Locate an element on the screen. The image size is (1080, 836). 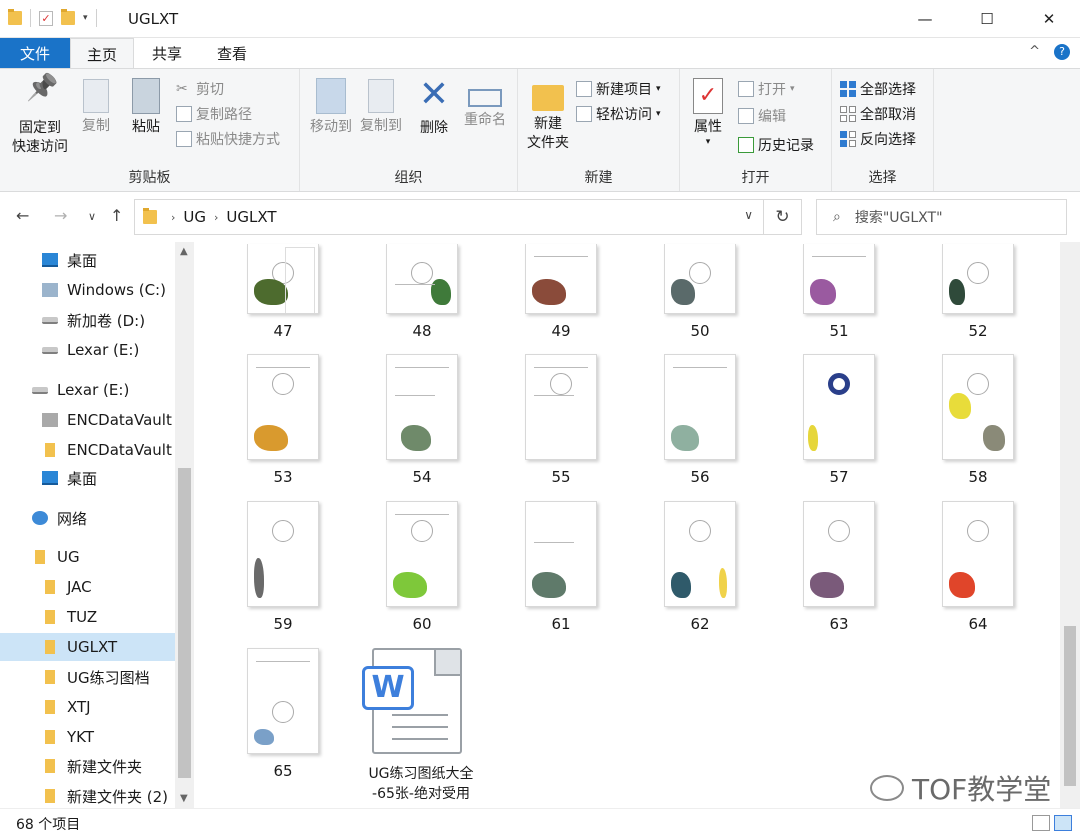
copy-button: 复制 is located at coordinates (96, 105).